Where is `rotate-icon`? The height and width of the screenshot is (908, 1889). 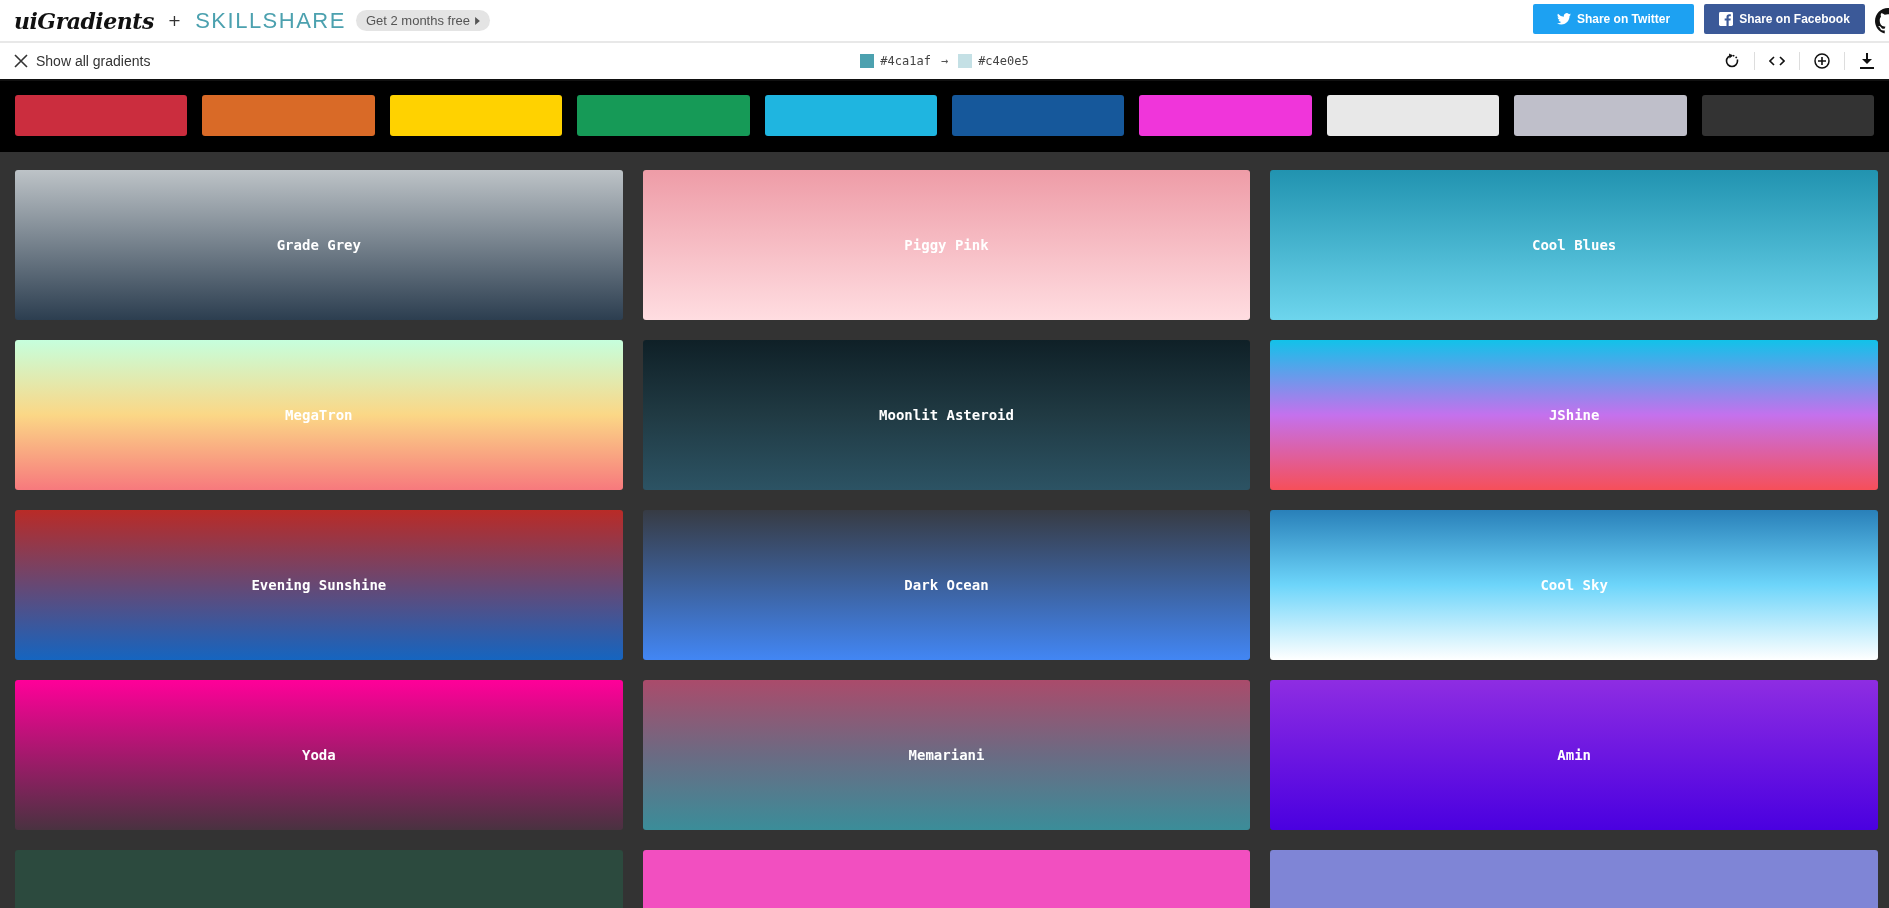
rotate-icon is located at coordinates (1732, 61).